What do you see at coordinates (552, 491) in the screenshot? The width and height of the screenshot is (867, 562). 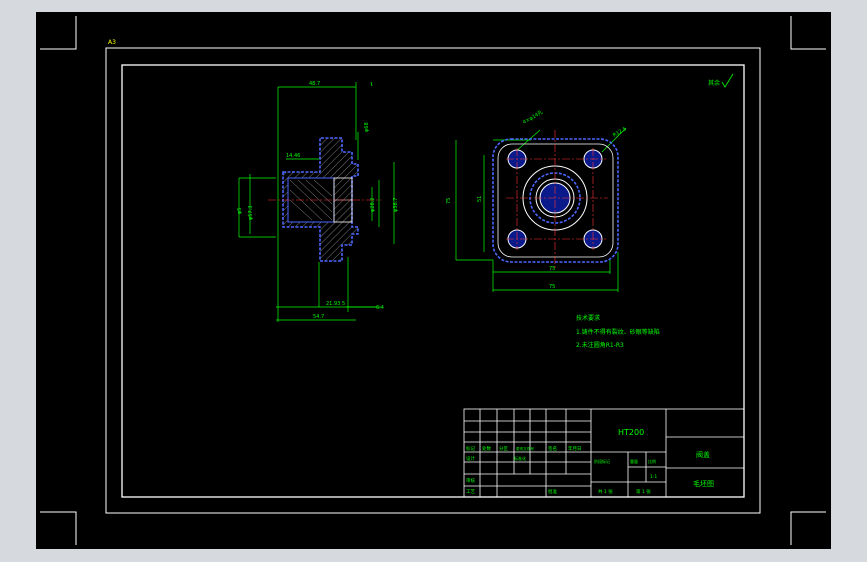 I see `sign-label-approve: 批准` at bounding box center [552, 491].